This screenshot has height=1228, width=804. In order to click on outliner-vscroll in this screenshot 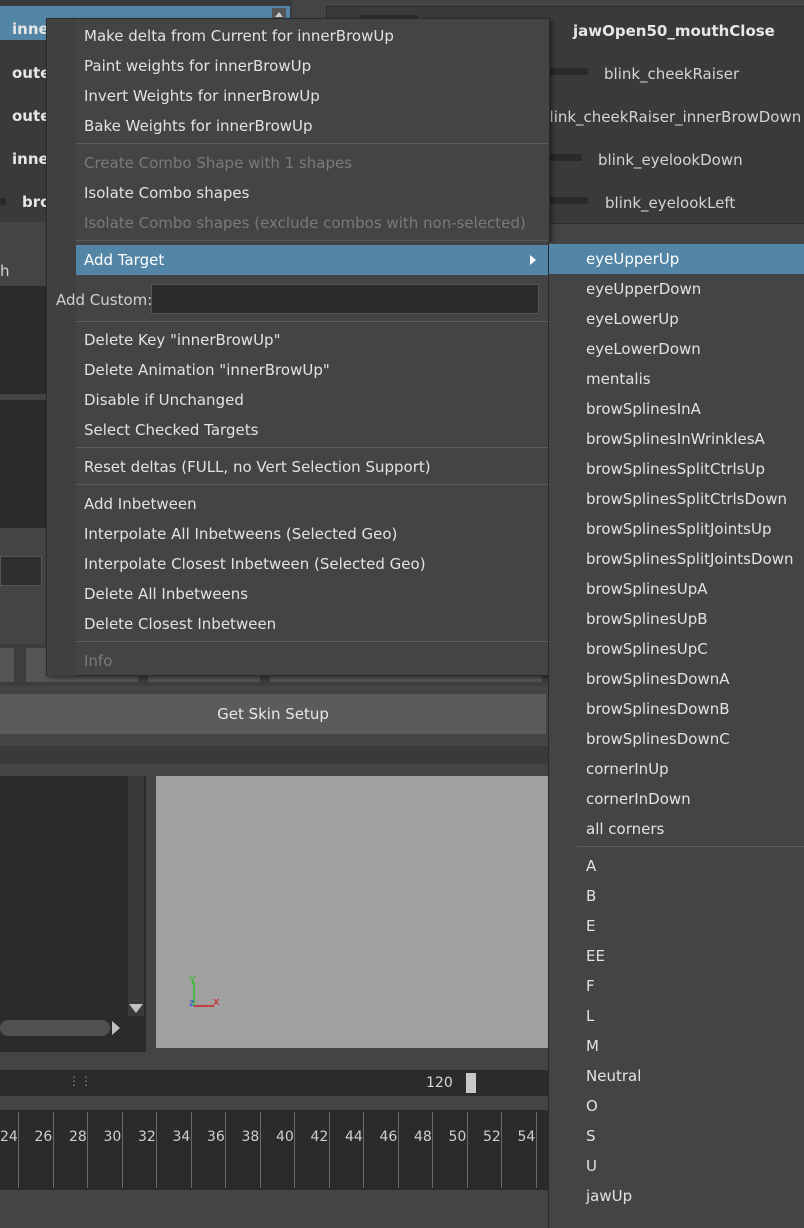, I will do `click(136, 896)`.